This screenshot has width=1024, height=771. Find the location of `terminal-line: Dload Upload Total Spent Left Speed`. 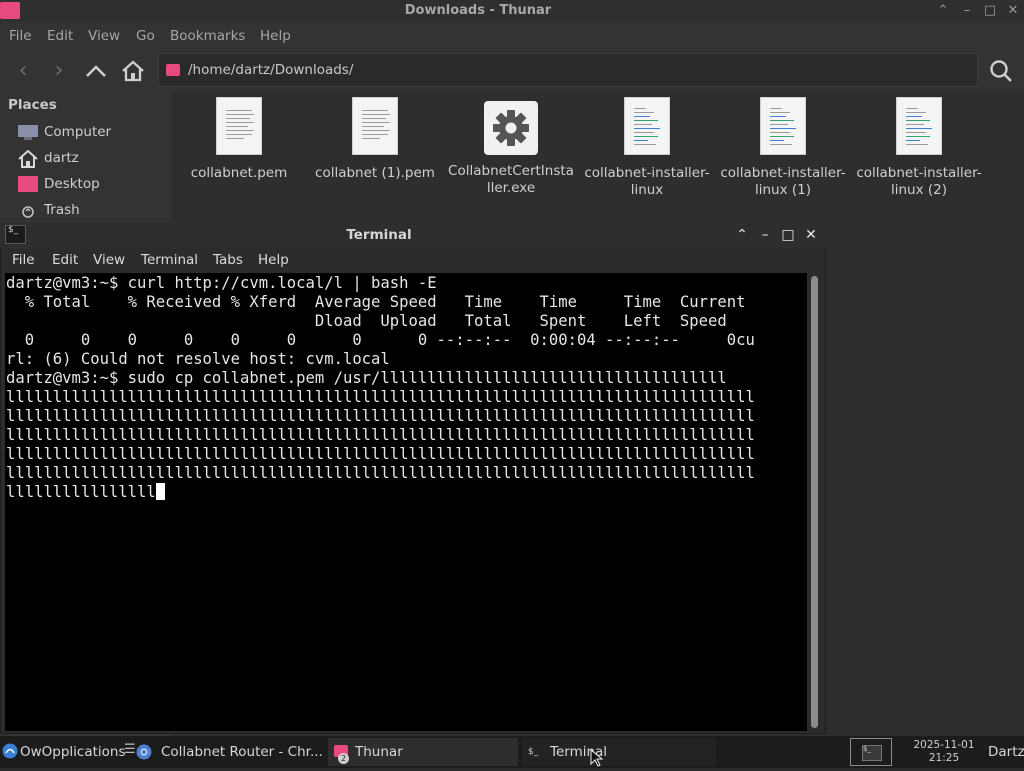

terminal-line: Dload Upload Total Spent Left Speed is located at coordinates (366, 321).